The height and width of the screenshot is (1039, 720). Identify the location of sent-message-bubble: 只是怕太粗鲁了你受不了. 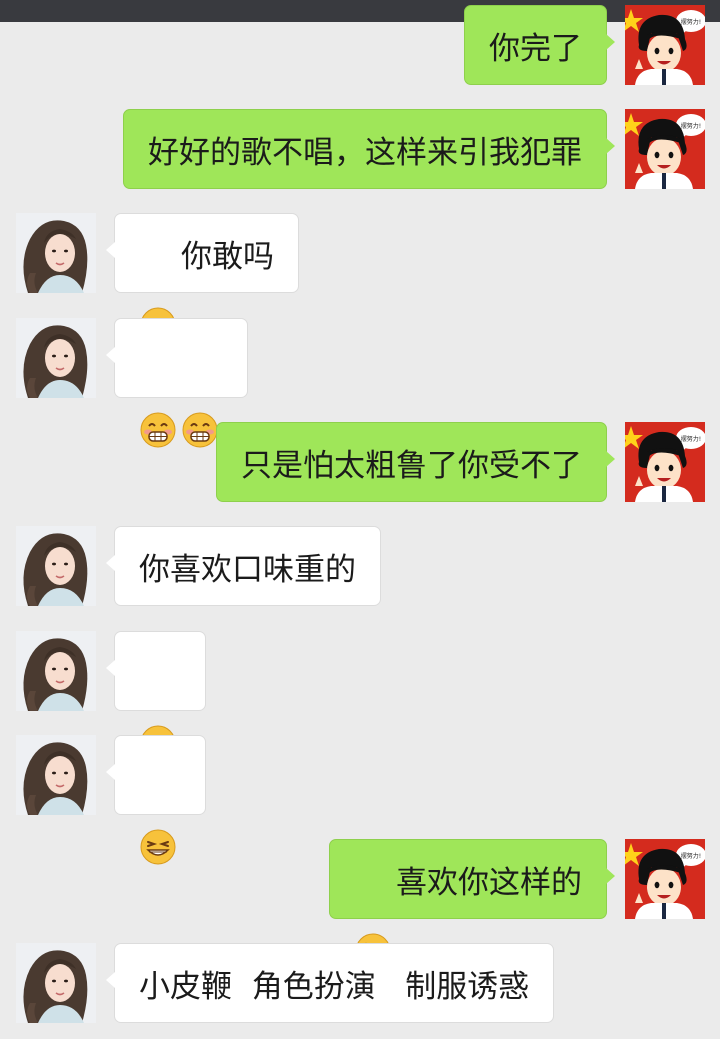
(415, 462).